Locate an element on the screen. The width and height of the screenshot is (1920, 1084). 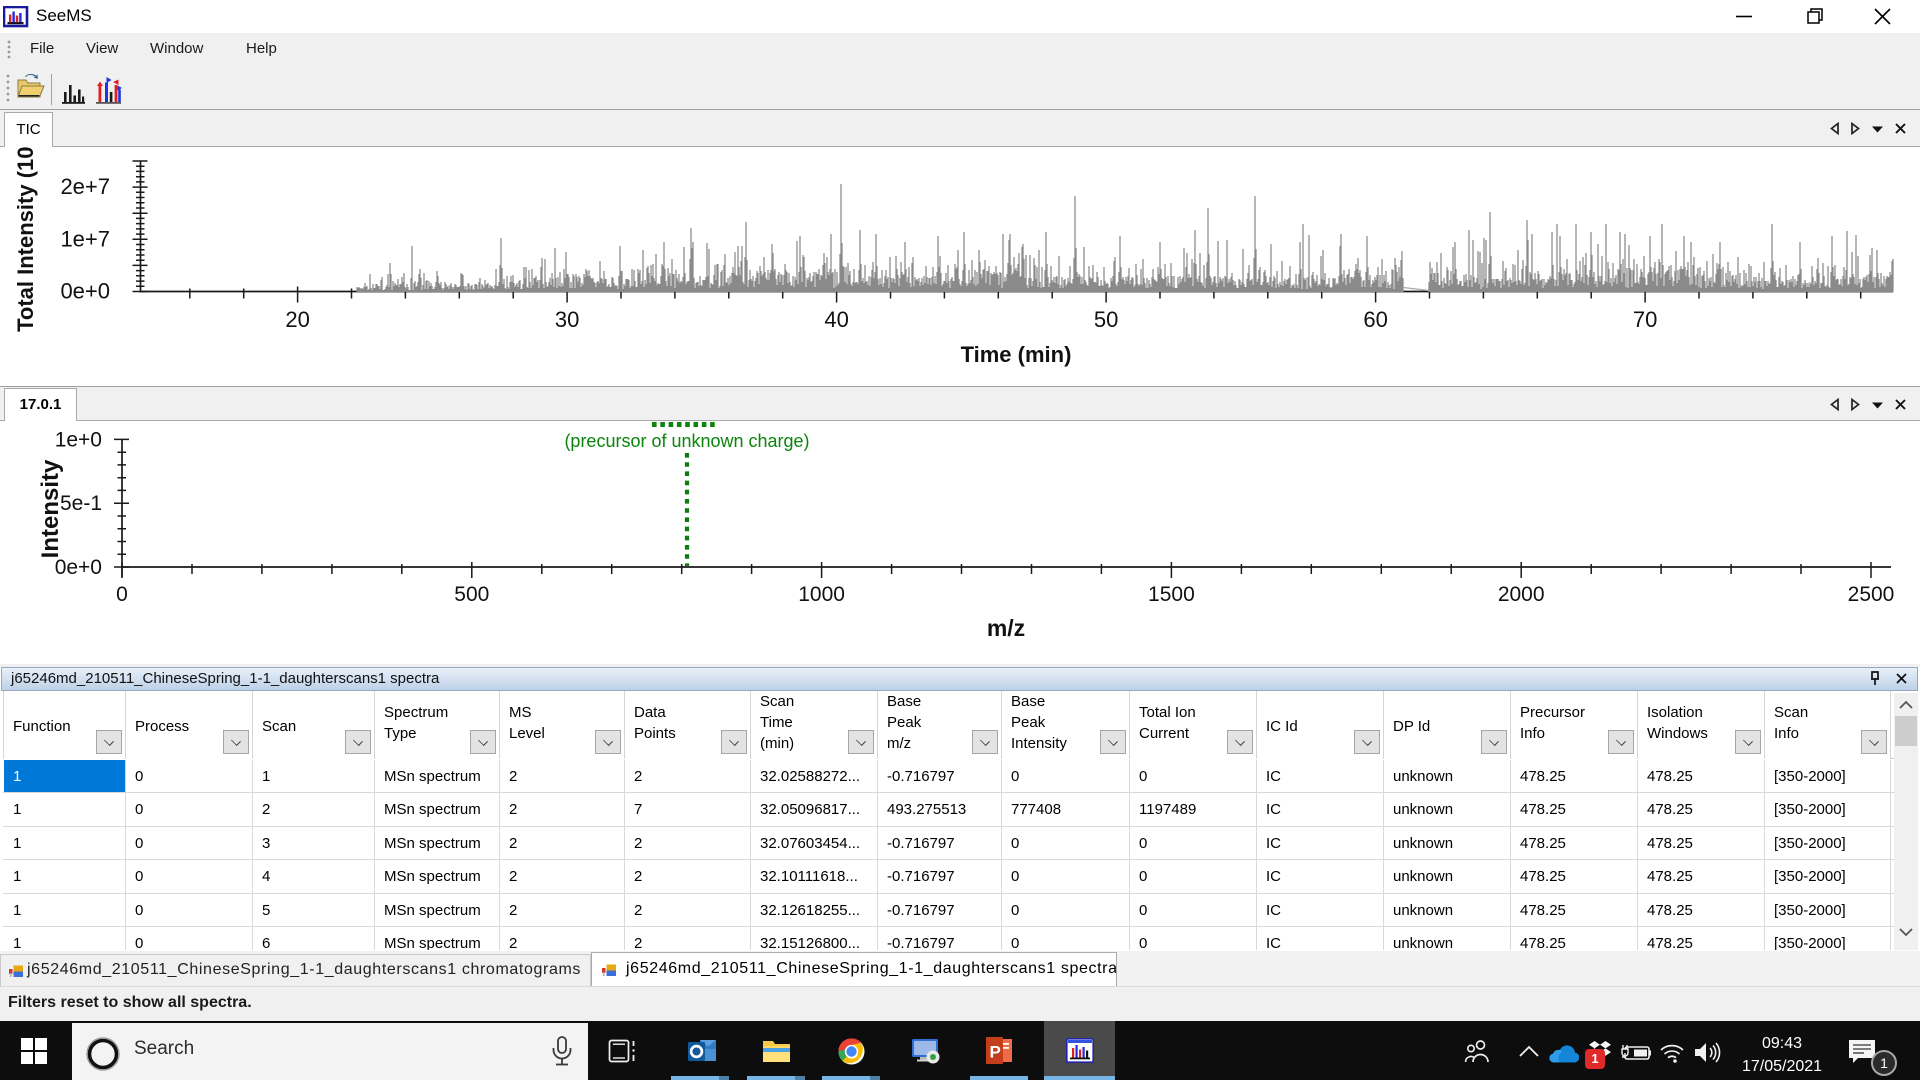
svg-text: 5e-1 is located at coordinates (81, 503).